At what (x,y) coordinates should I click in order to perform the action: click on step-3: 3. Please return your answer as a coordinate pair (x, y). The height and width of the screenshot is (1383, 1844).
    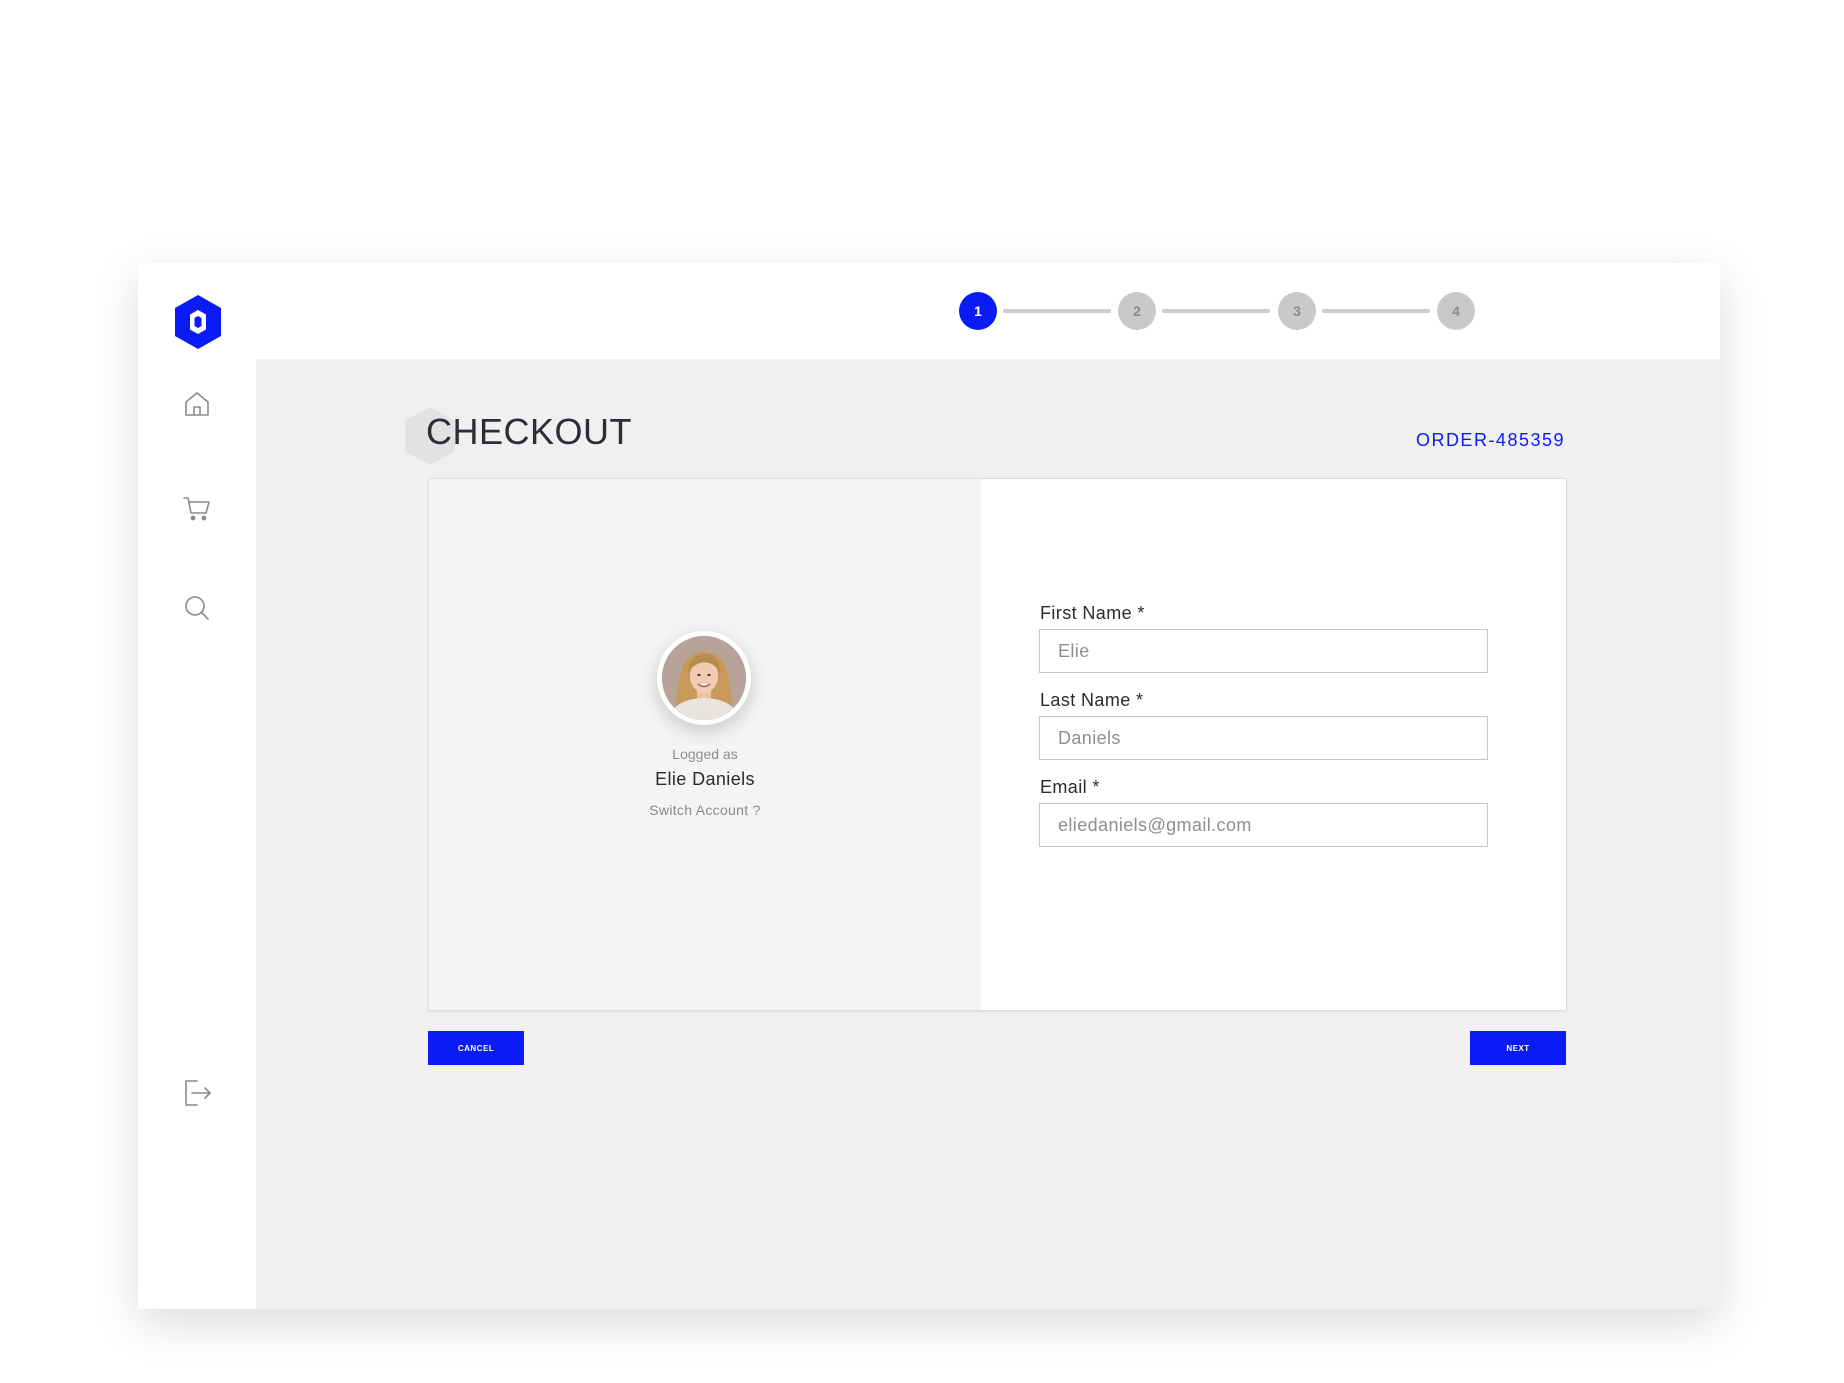
    Looking at the image, I should click on (1297, 311).